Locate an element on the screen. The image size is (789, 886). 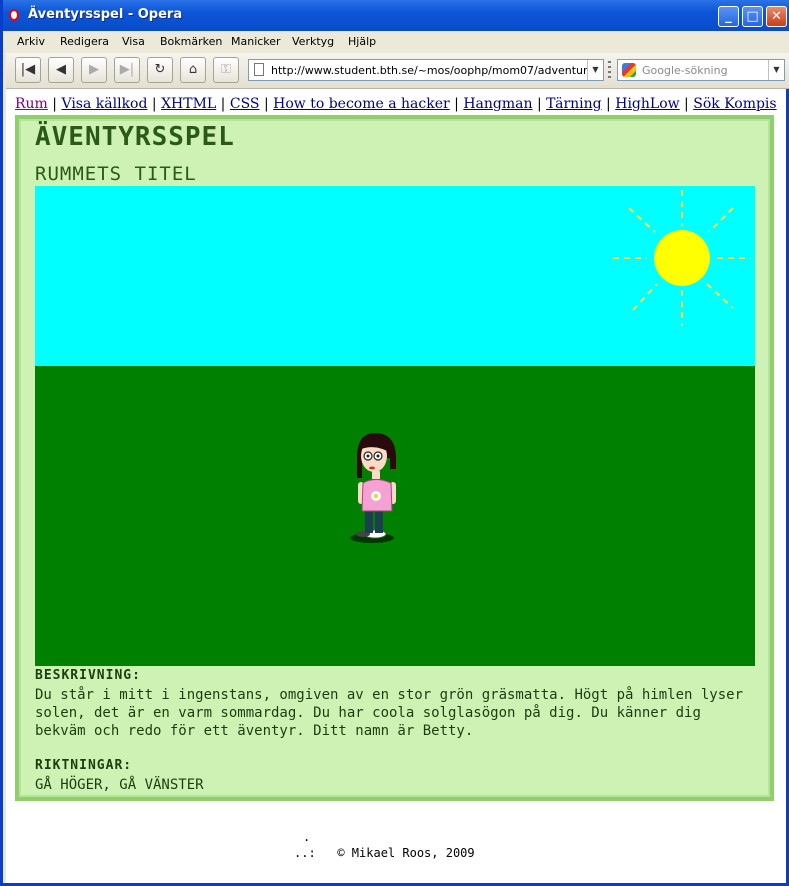
link-sok-kompis: Sök Kompis is located at coordinates (734, 104).